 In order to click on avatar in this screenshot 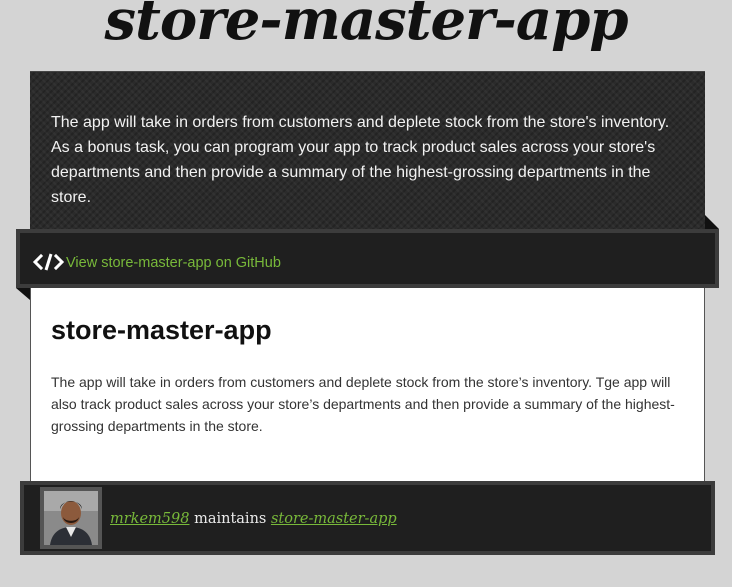, I will do `click(71, 518)`.